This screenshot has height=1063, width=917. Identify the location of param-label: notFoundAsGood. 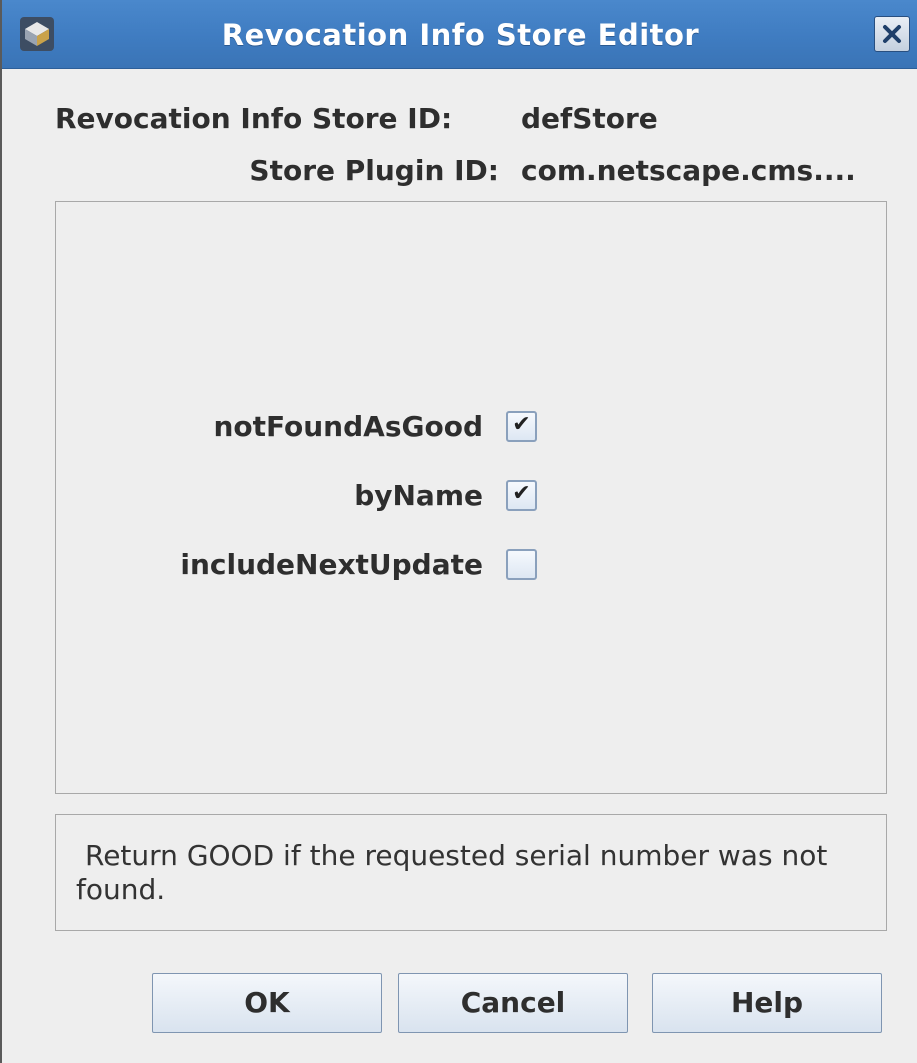
(348, 426).